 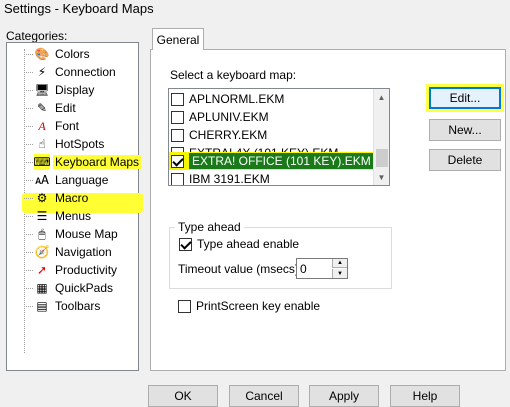 What do you see at coordinates (233, 75) in the screenshot?
I see `keyboard-map-label: Select a keyboard map:` at bounding box center [233, 75].